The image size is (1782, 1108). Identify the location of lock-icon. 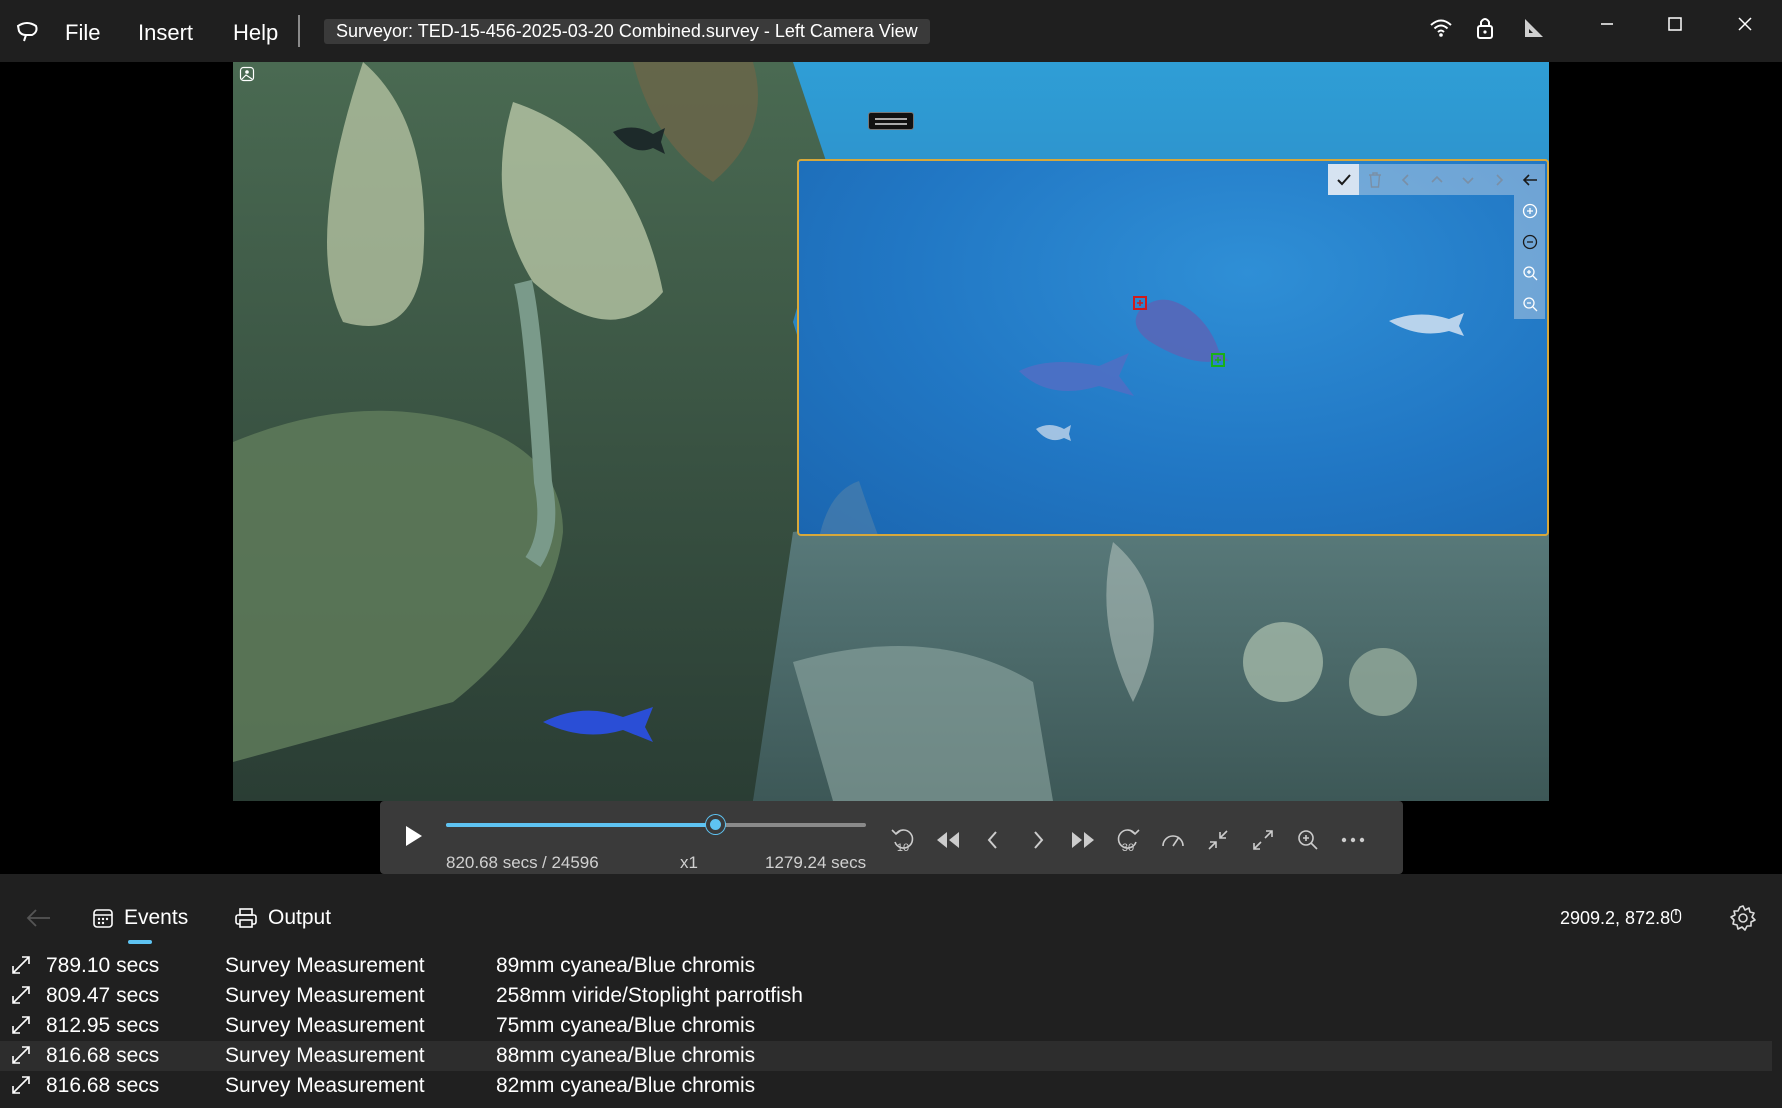
(1485, 28).